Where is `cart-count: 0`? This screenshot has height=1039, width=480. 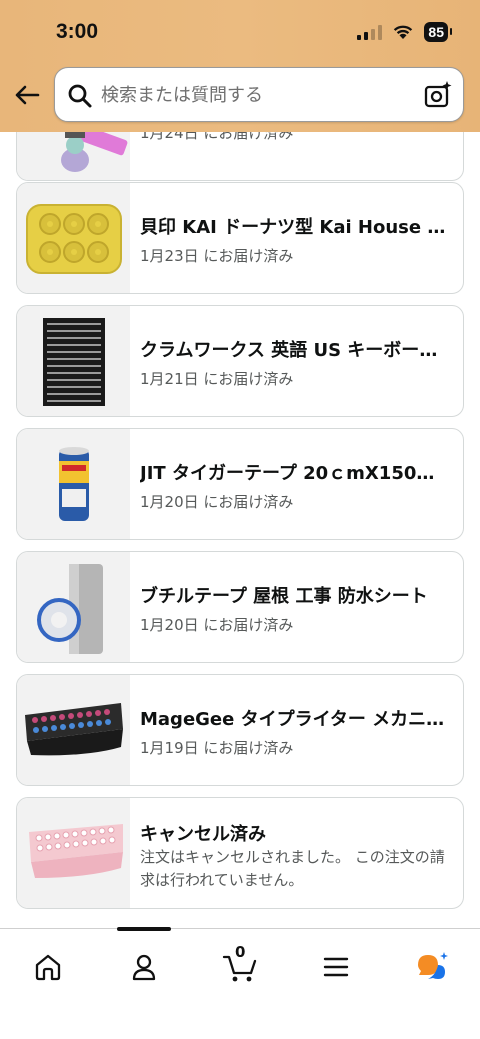 cart-count: 0 is located at coordinates (240, 952).